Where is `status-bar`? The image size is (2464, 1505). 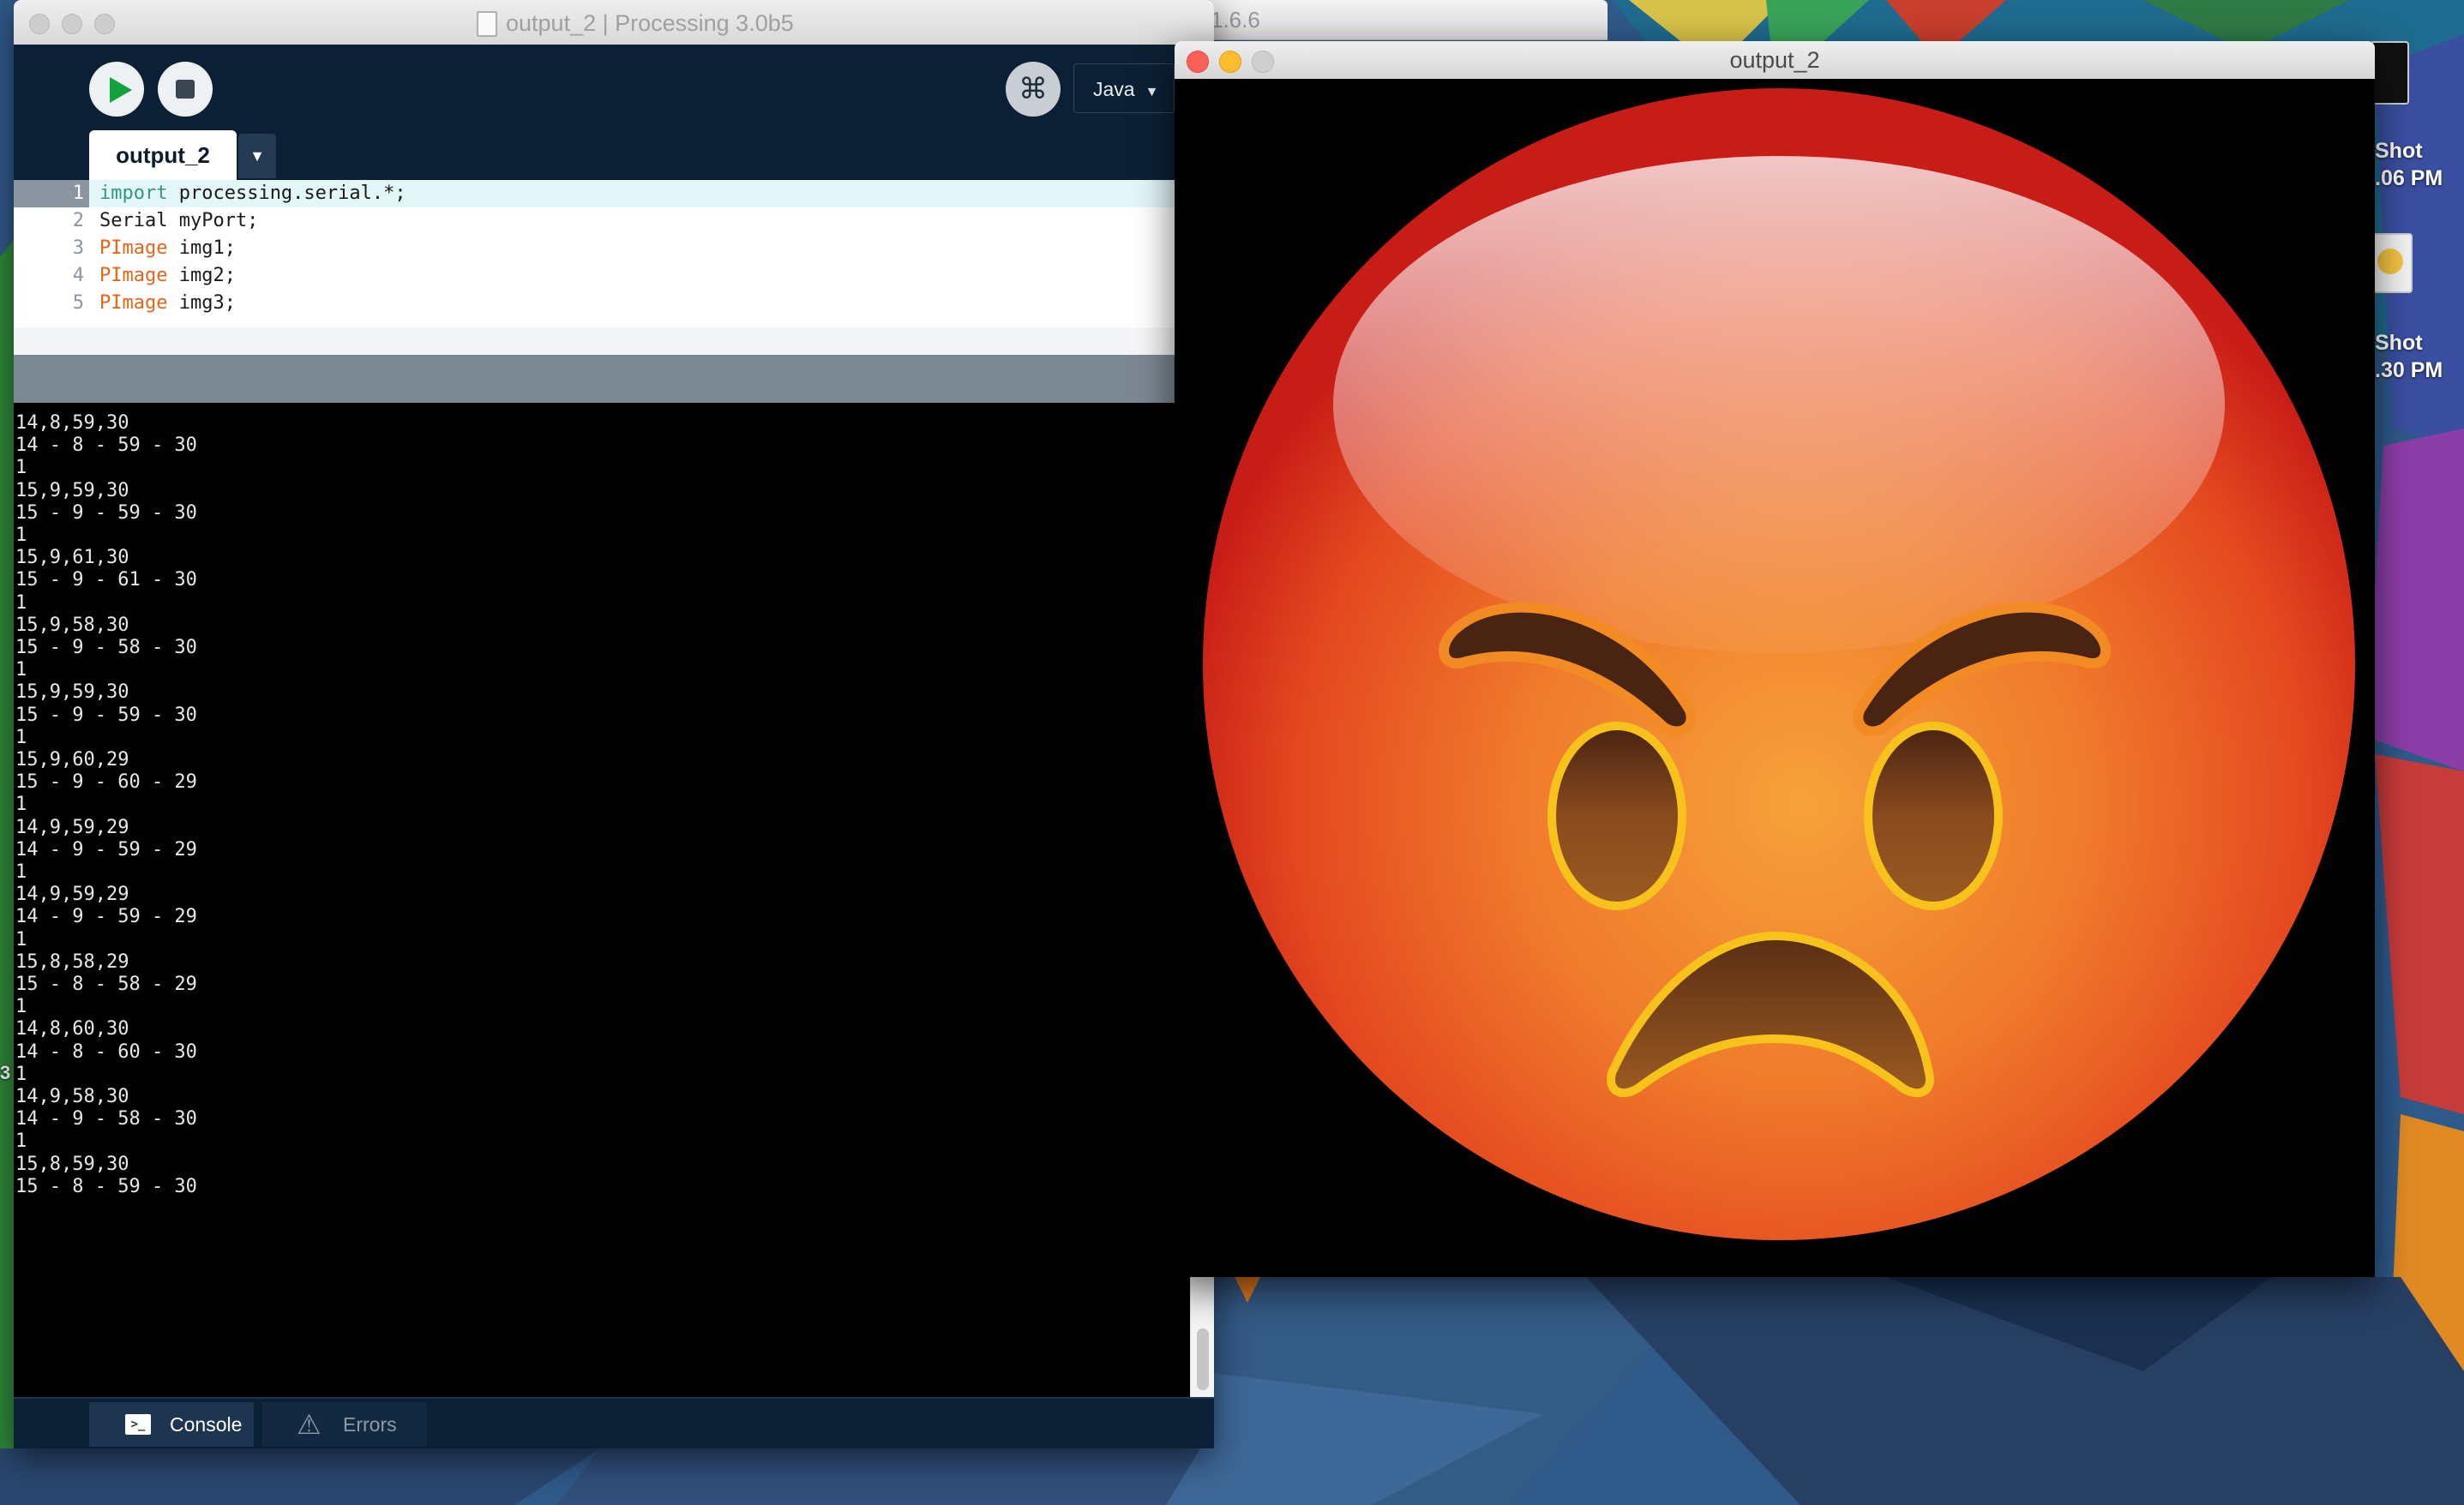
status-bar is located at coordinates (614, 379).